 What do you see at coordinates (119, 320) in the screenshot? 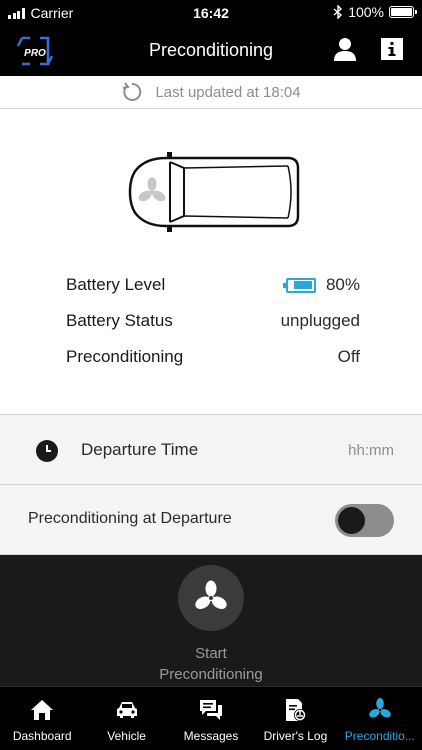
I see `battery-status-label: Battery Status` at bounding box center [119, 320].